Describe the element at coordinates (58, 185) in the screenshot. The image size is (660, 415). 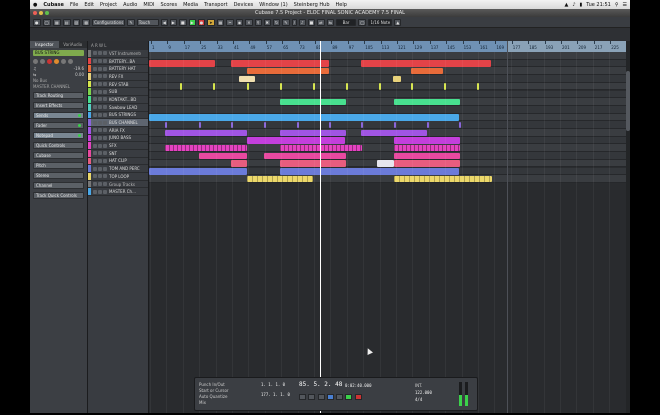
I see `section-channel: Channel` at that location.